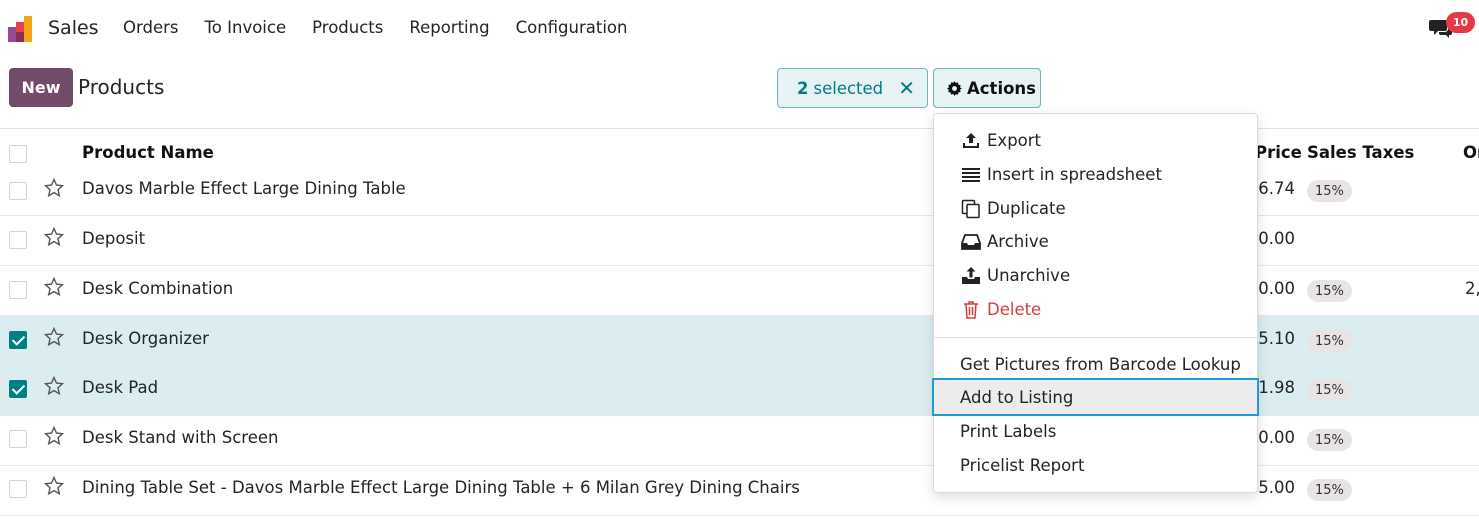 This screenshot has width=1479, height=526. Describe the element at coordinates (1095, 275) in the screenshot. I see `action-unarchive: Unarchive` at that location.